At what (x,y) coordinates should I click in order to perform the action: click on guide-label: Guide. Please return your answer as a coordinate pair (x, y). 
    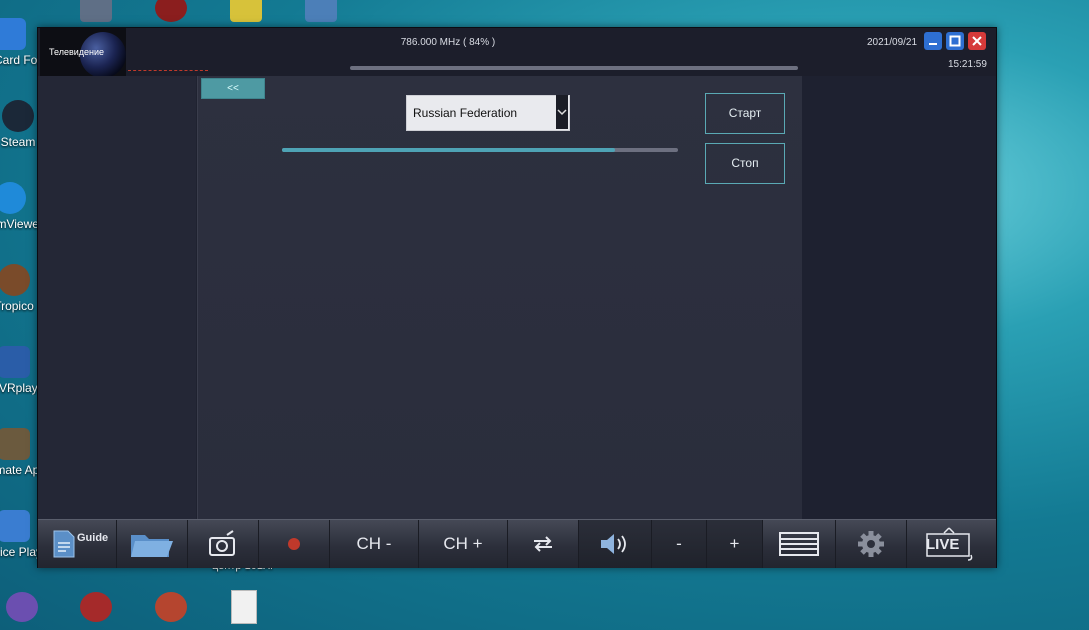
    Looking at the image, I should click on (93, 538).